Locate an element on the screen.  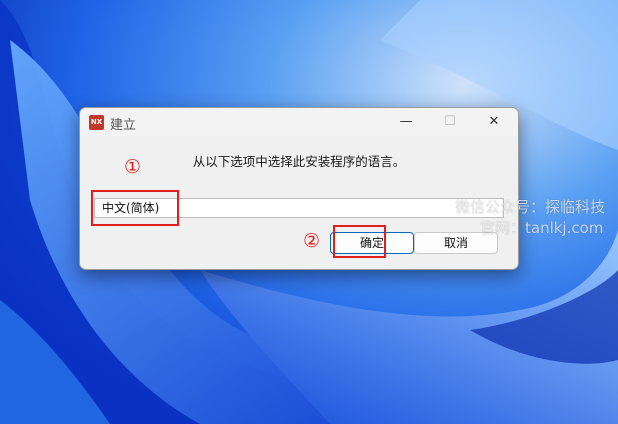
nx-app-icon: NX is located at coordinates (96, 122).